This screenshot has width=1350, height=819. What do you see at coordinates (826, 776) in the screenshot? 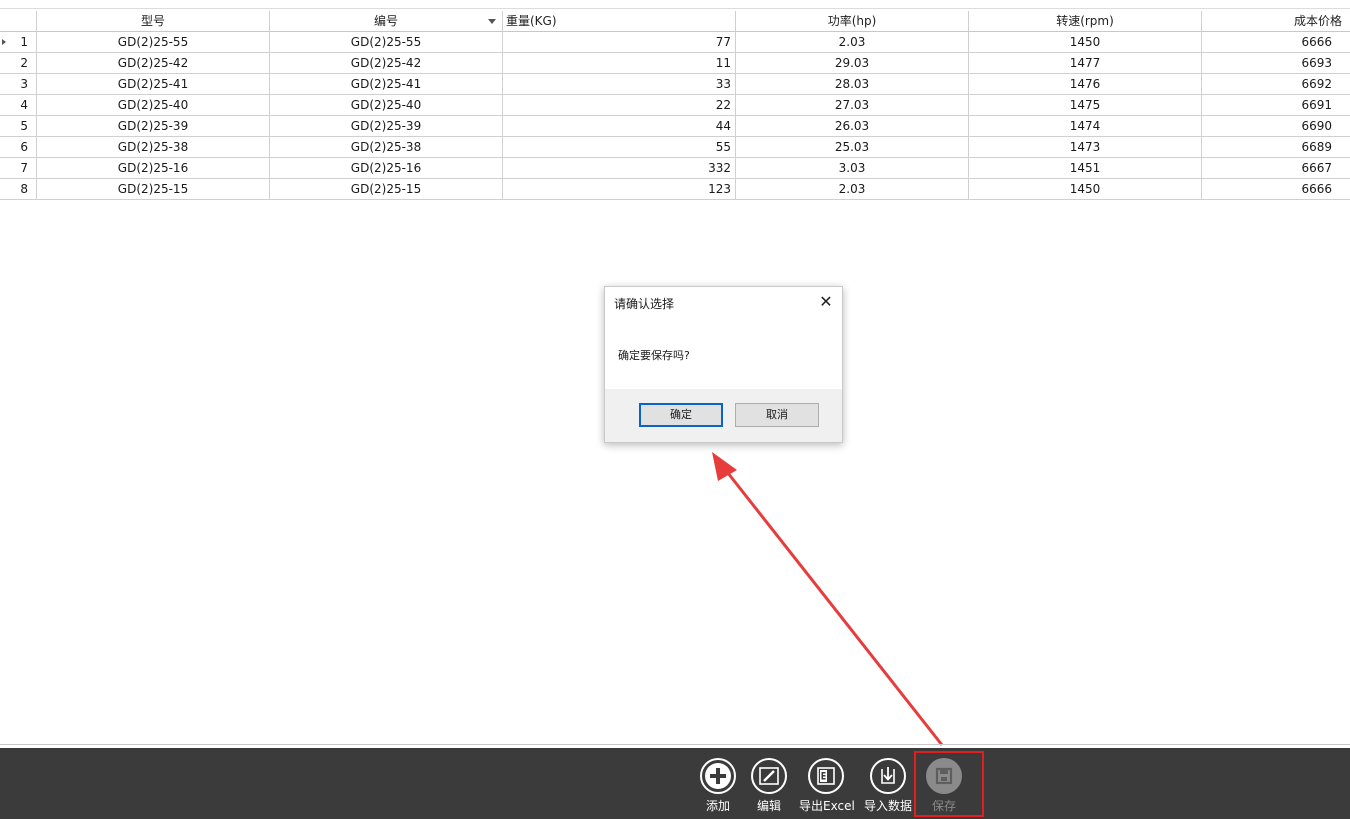
I see `excel-icon` at bounding box center [826, 776].